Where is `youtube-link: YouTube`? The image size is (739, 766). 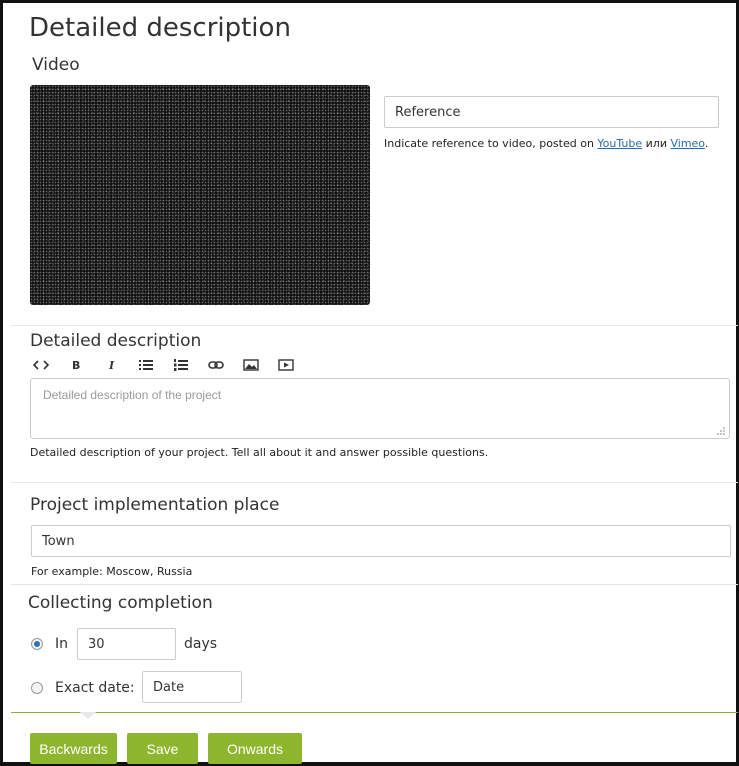
youtube-link: YouTube is located at coordinates (619, 143).